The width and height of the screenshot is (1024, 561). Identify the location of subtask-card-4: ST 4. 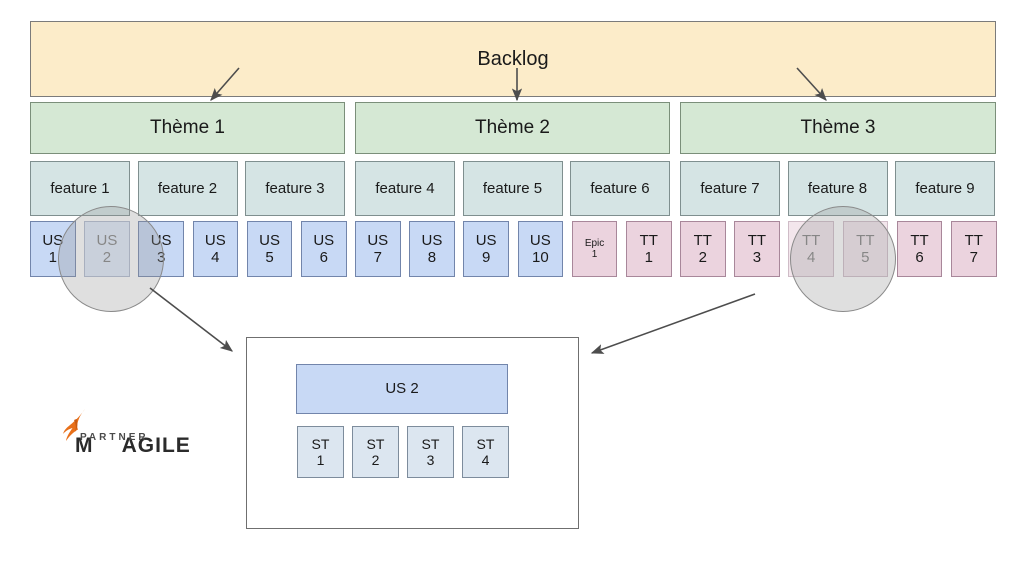
(485, 452).